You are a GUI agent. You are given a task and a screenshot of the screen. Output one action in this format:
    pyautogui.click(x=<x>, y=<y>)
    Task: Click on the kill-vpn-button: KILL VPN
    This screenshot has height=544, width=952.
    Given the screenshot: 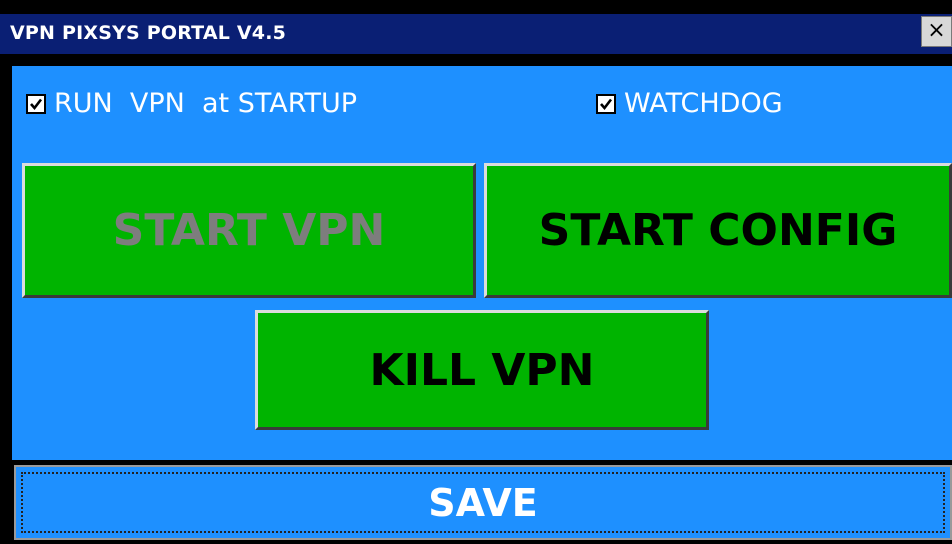 What is the action you would take?
    pyautogui.click(x=482, y=370)
    